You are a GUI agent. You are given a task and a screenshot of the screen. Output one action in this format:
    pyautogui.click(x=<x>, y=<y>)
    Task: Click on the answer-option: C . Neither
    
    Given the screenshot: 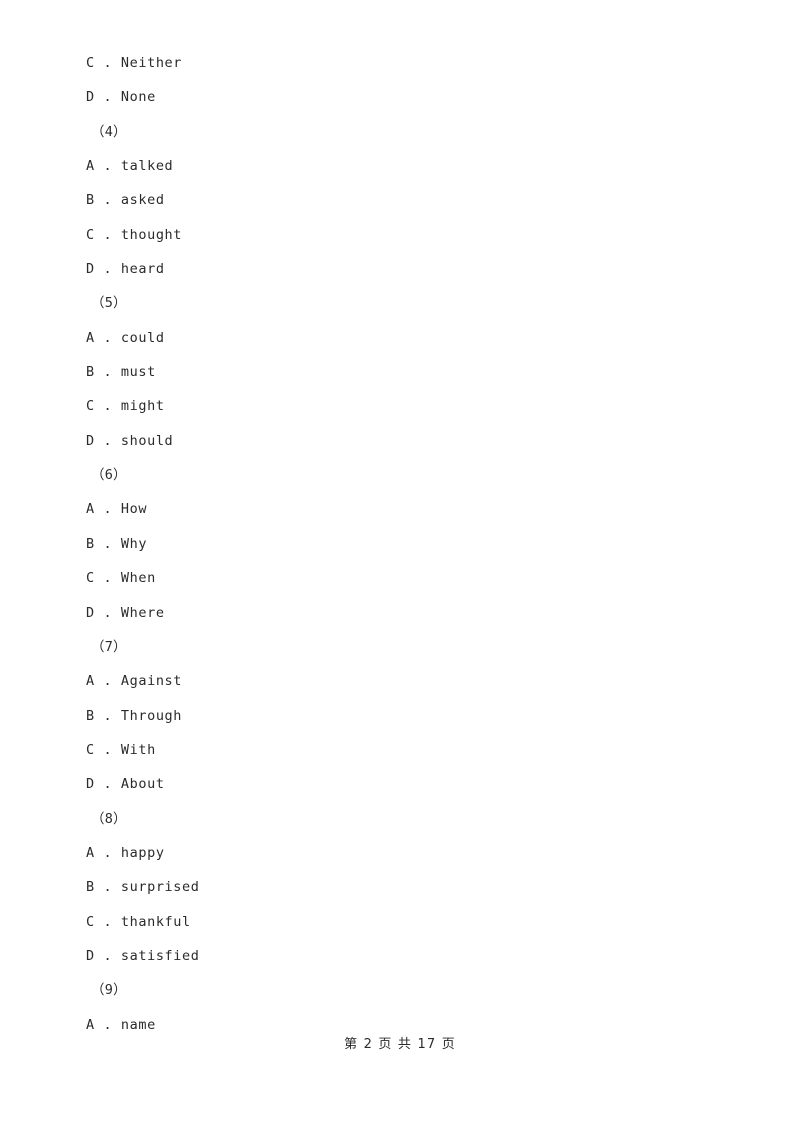 What is the action you would take?
    pyautogui.click(x=134, y=63)
    